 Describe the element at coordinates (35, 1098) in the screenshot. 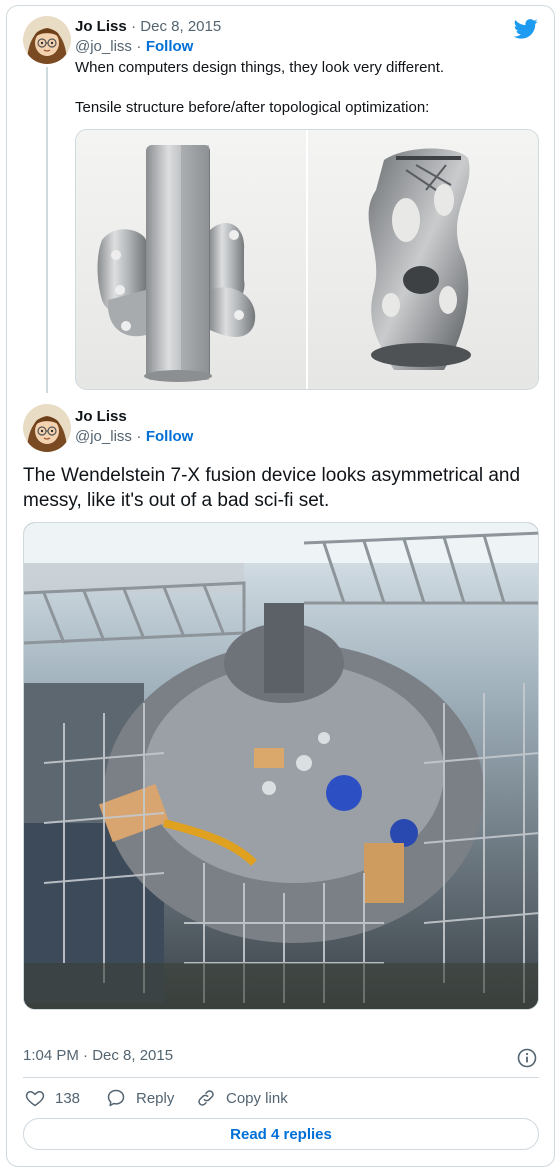

I see `heart-icon` at that location.